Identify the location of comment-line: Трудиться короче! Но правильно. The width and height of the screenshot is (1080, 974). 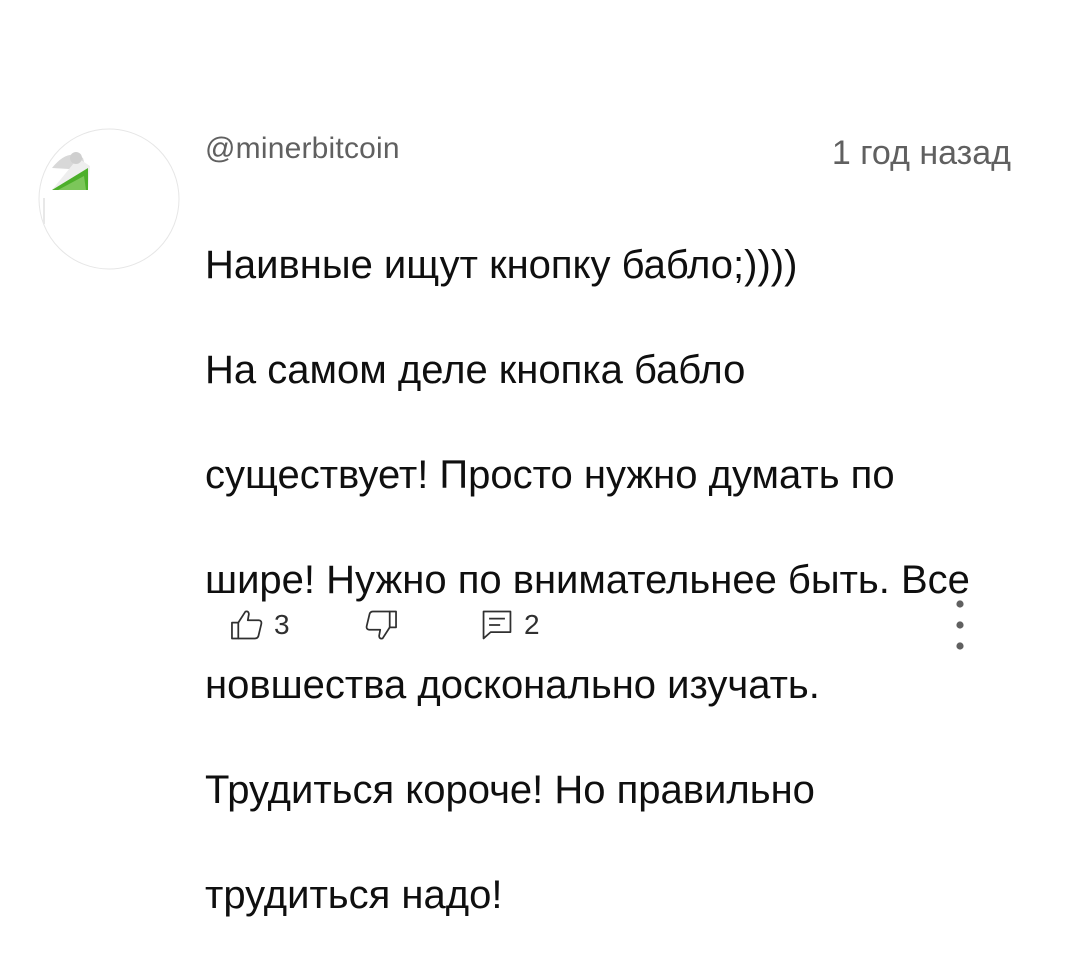
(510, 789).